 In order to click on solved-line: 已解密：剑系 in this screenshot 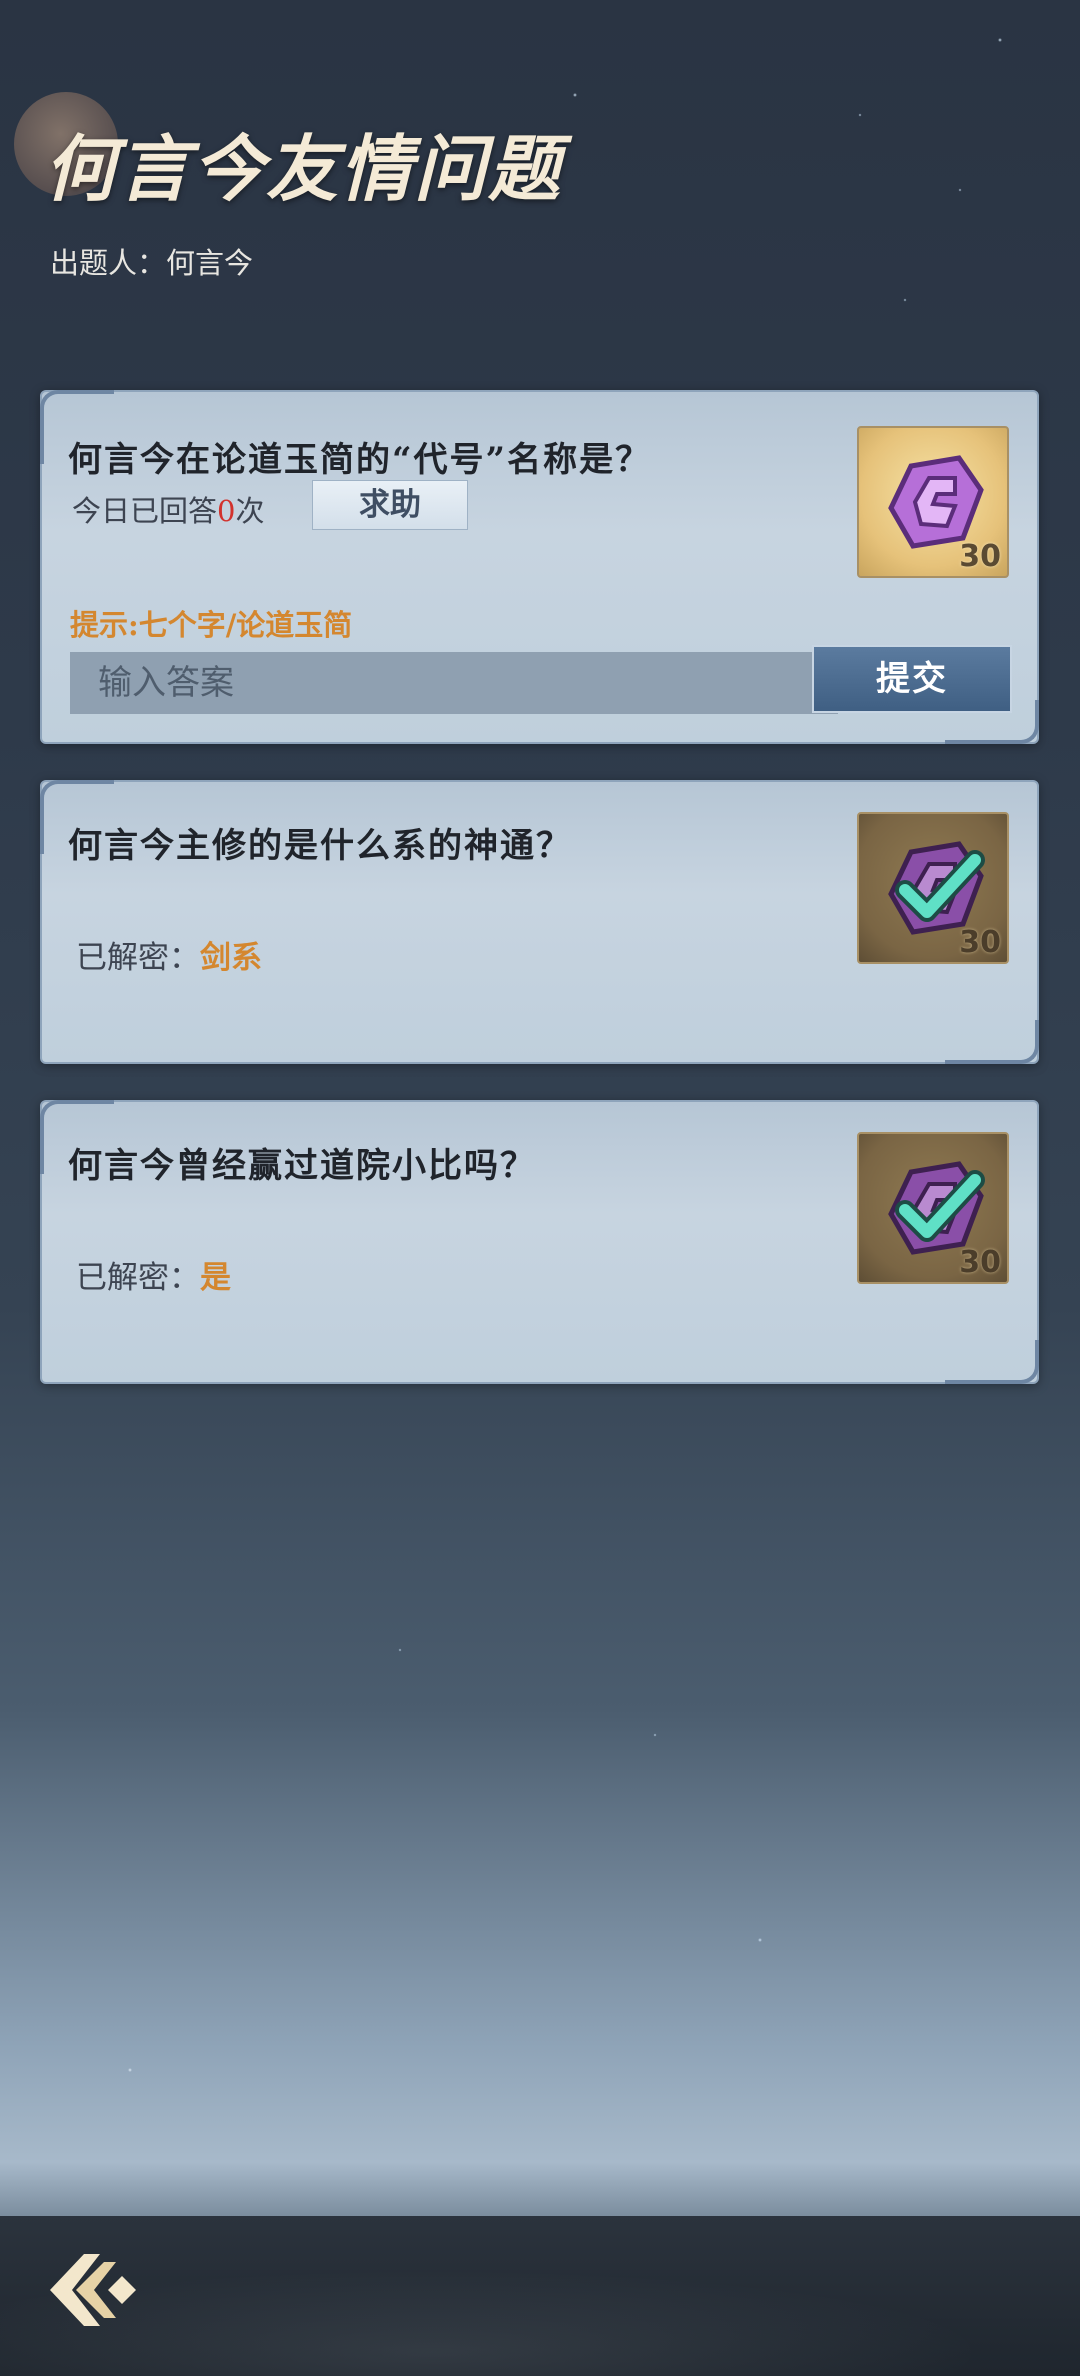, I will do `click(169, 954)`.